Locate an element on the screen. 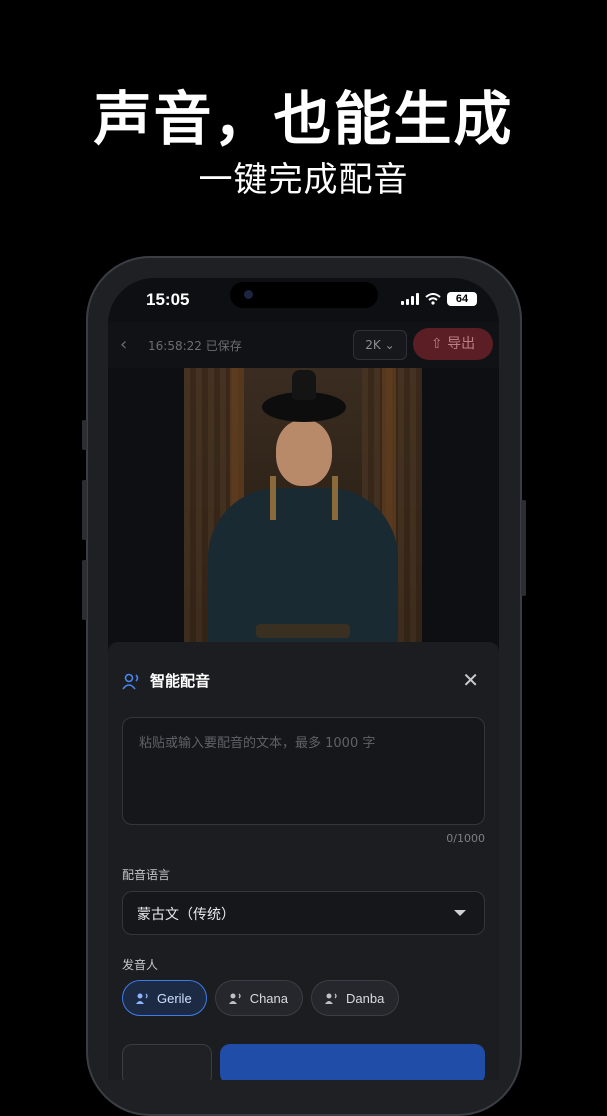 Image resolution: width=607 pixels, height=1116 pixels. secondary-action-button is located at coordinates (167, 1062).